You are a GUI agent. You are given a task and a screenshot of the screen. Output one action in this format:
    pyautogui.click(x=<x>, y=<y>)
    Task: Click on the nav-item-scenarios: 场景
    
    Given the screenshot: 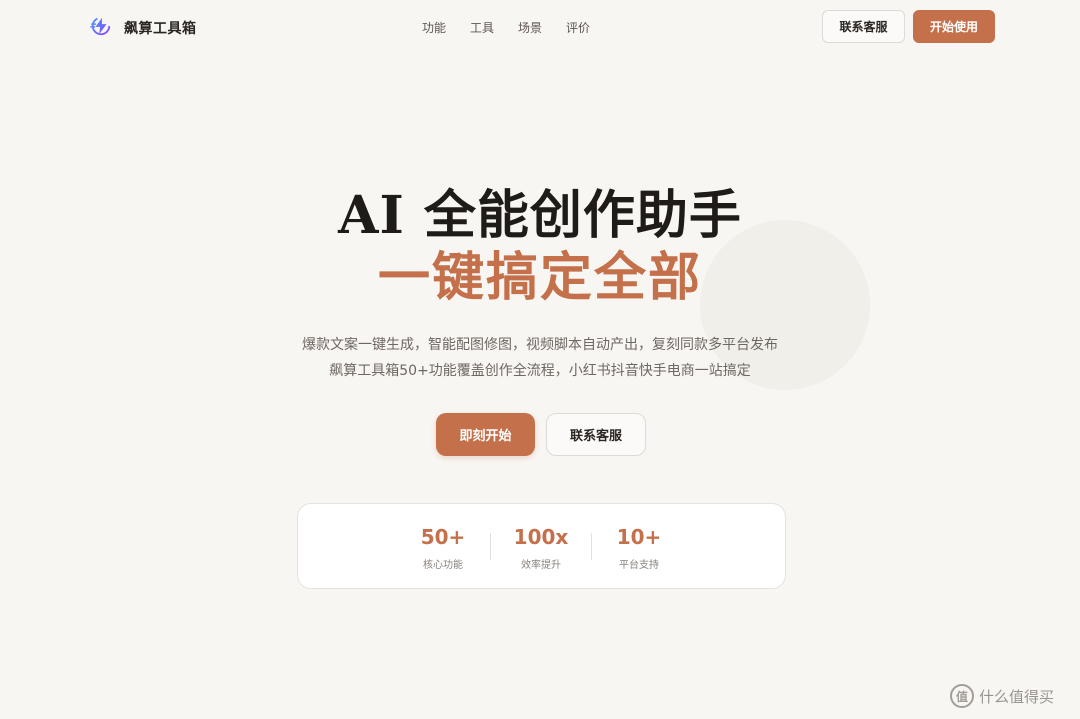 What is the action you would take?
    pyautogui.click(x=530, y=27)
    